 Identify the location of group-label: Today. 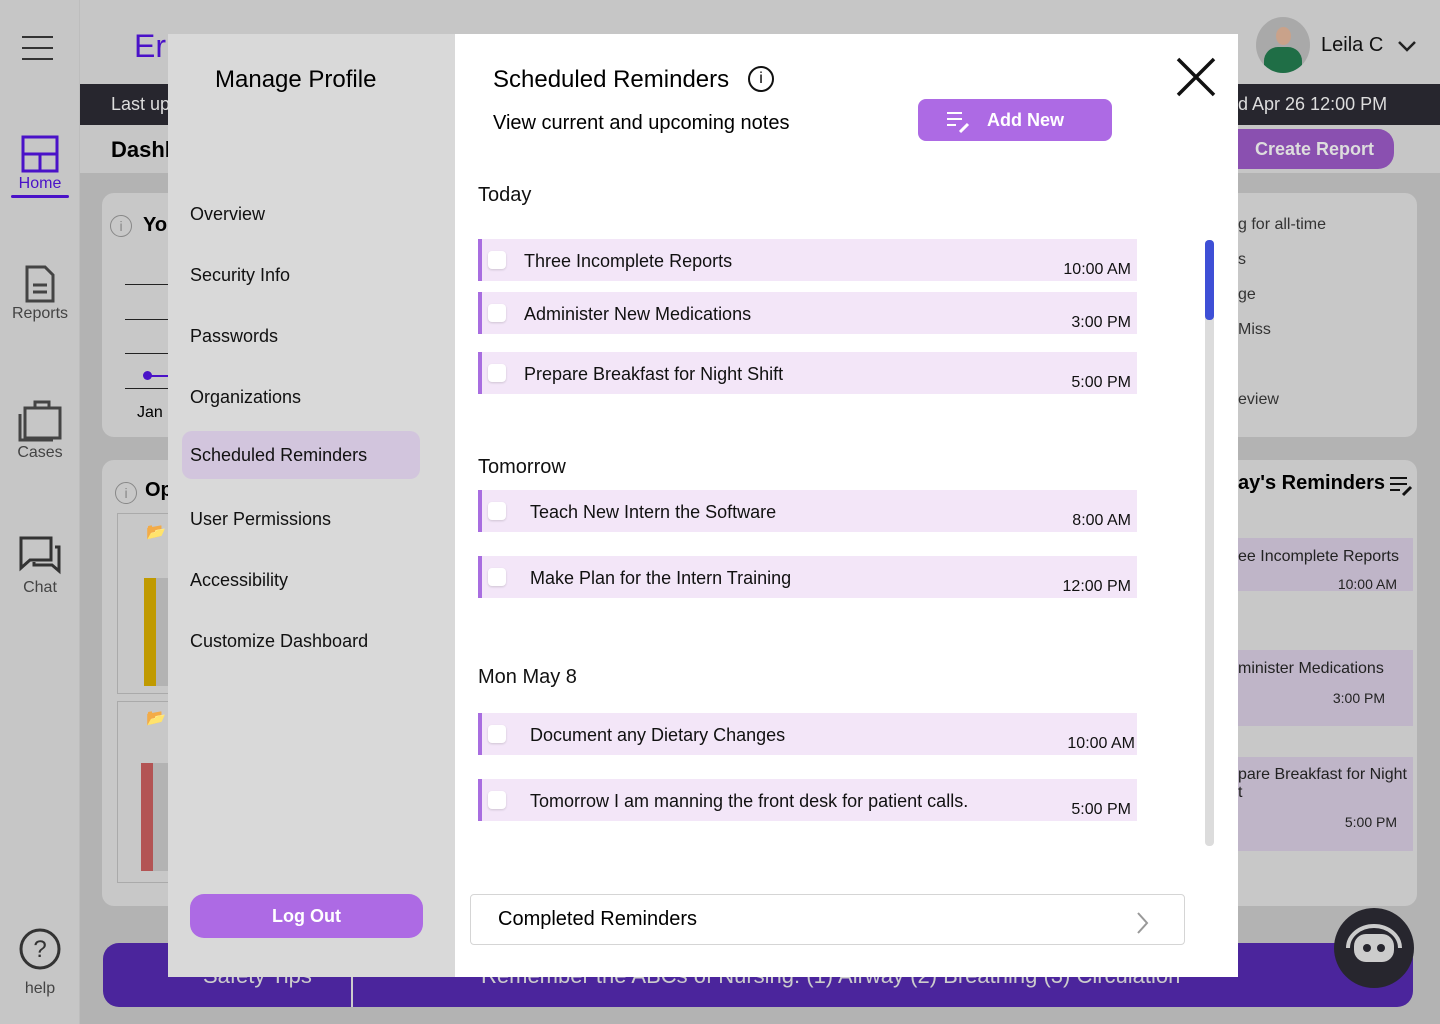
(505, 195).